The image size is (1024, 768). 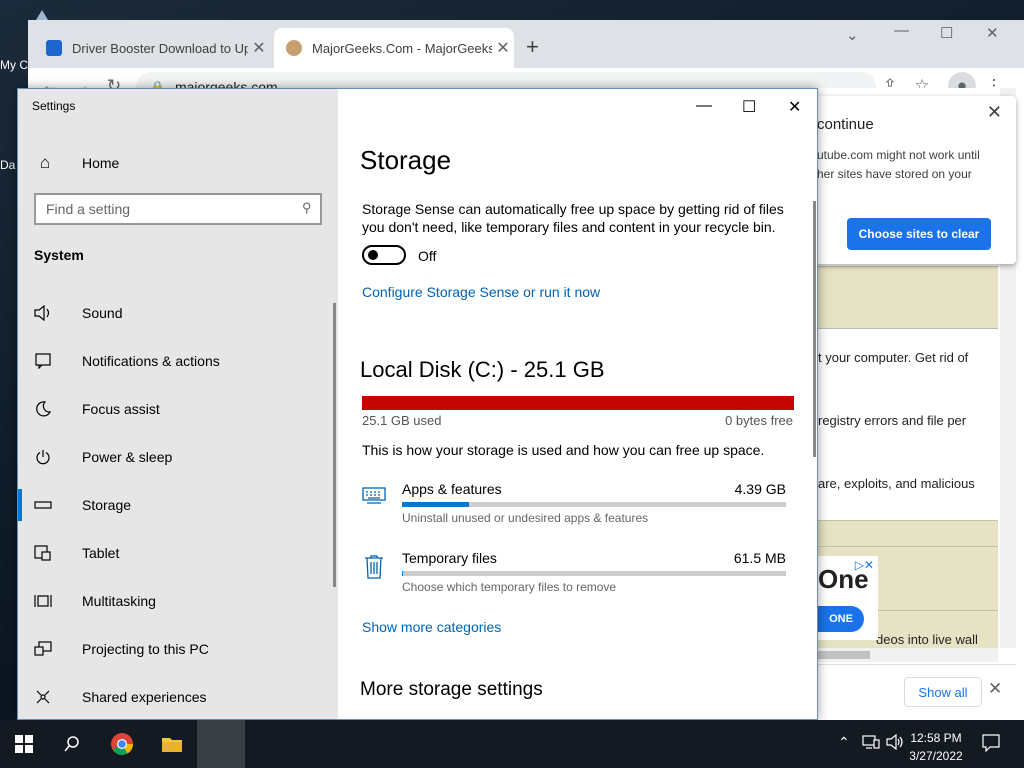 I want to click on search-button, so click(x=72, y=744).